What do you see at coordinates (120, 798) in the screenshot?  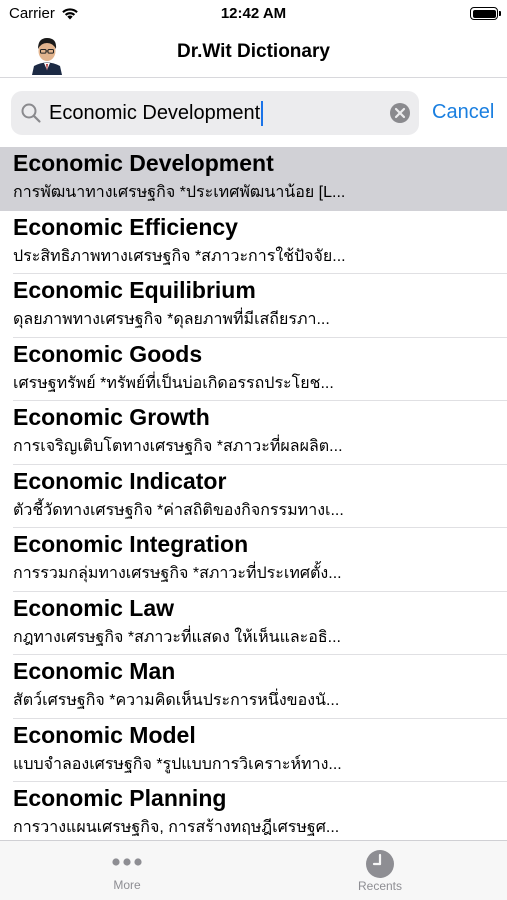 I see `entry-title: Economic Planning` at bounding box center [120, 798].